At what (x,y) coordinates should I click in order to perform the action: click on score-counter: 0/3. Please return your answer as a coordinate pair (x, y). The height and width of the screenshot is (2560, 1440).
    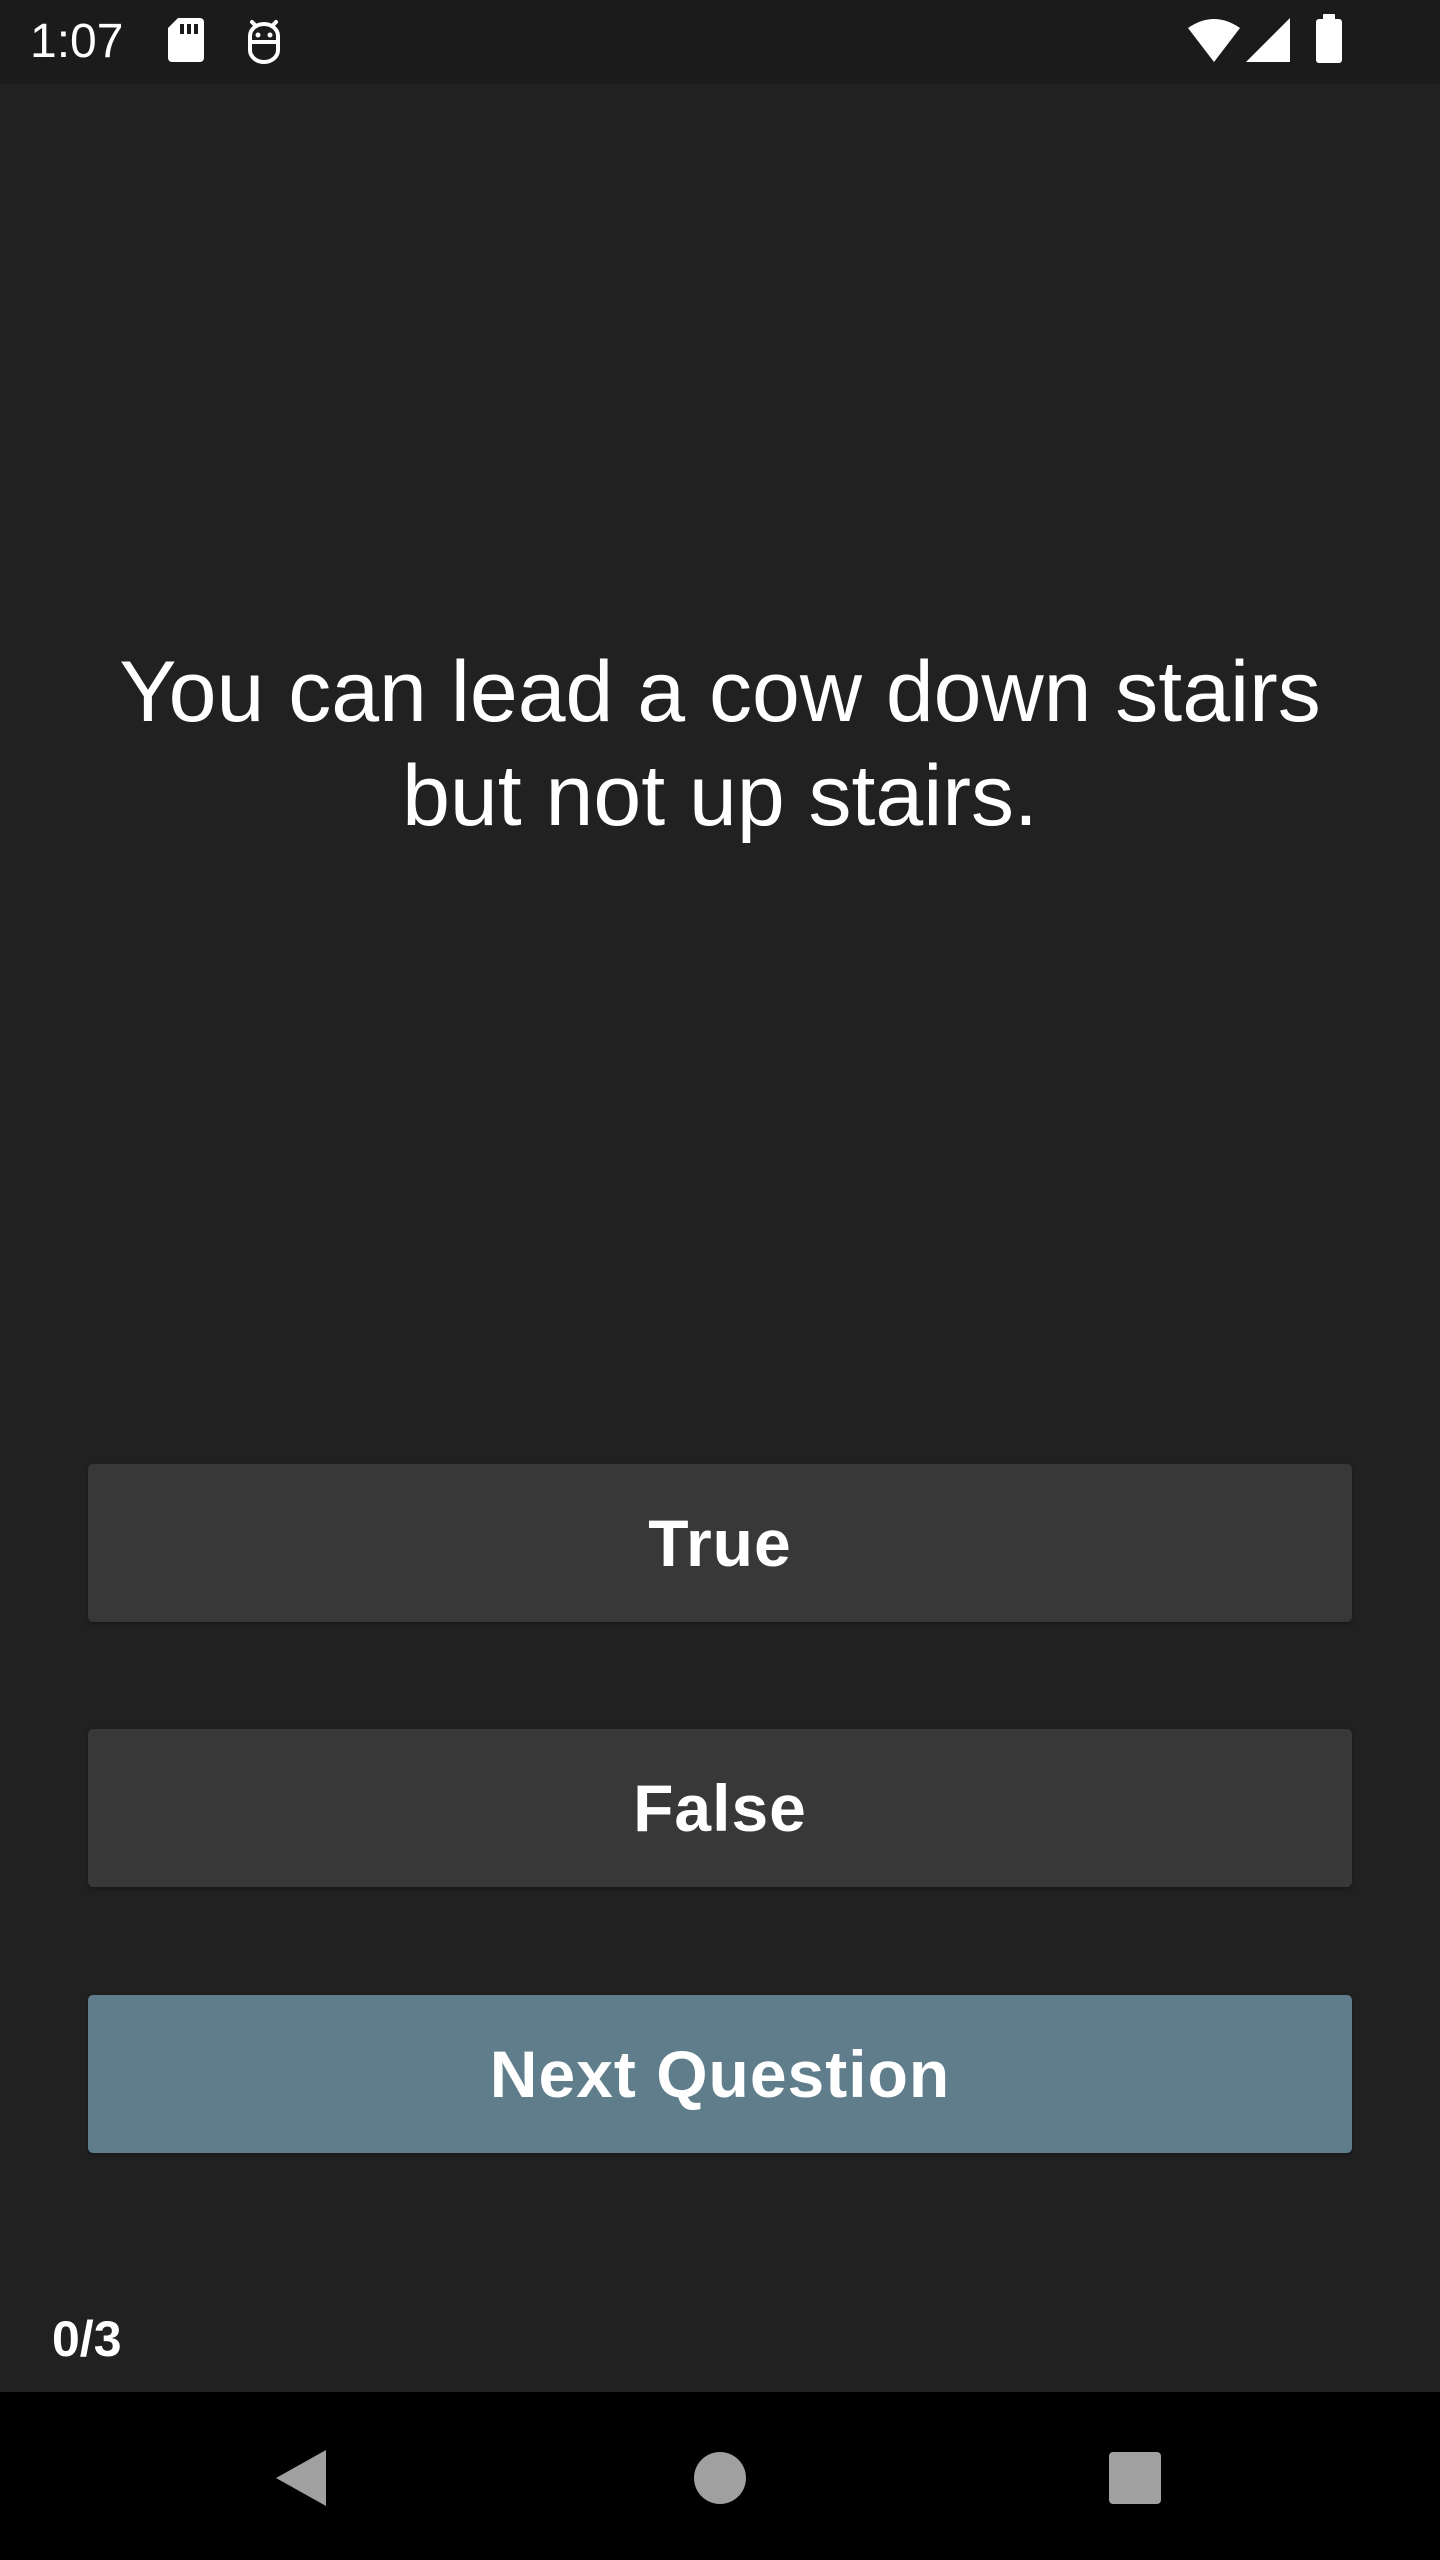
    Looking at the image, I should click on (87, 2339).